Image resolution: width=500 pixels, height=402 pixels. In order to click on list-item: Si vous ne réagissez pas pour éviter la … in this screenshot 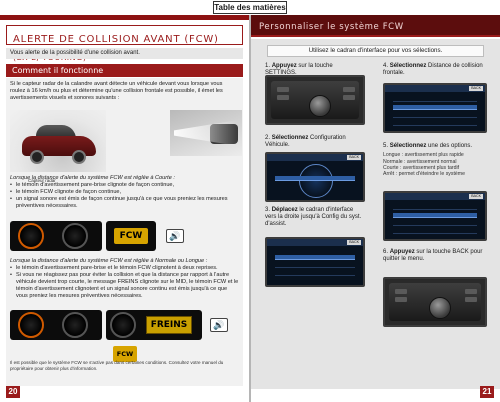, I will do `click(124, 286)`.